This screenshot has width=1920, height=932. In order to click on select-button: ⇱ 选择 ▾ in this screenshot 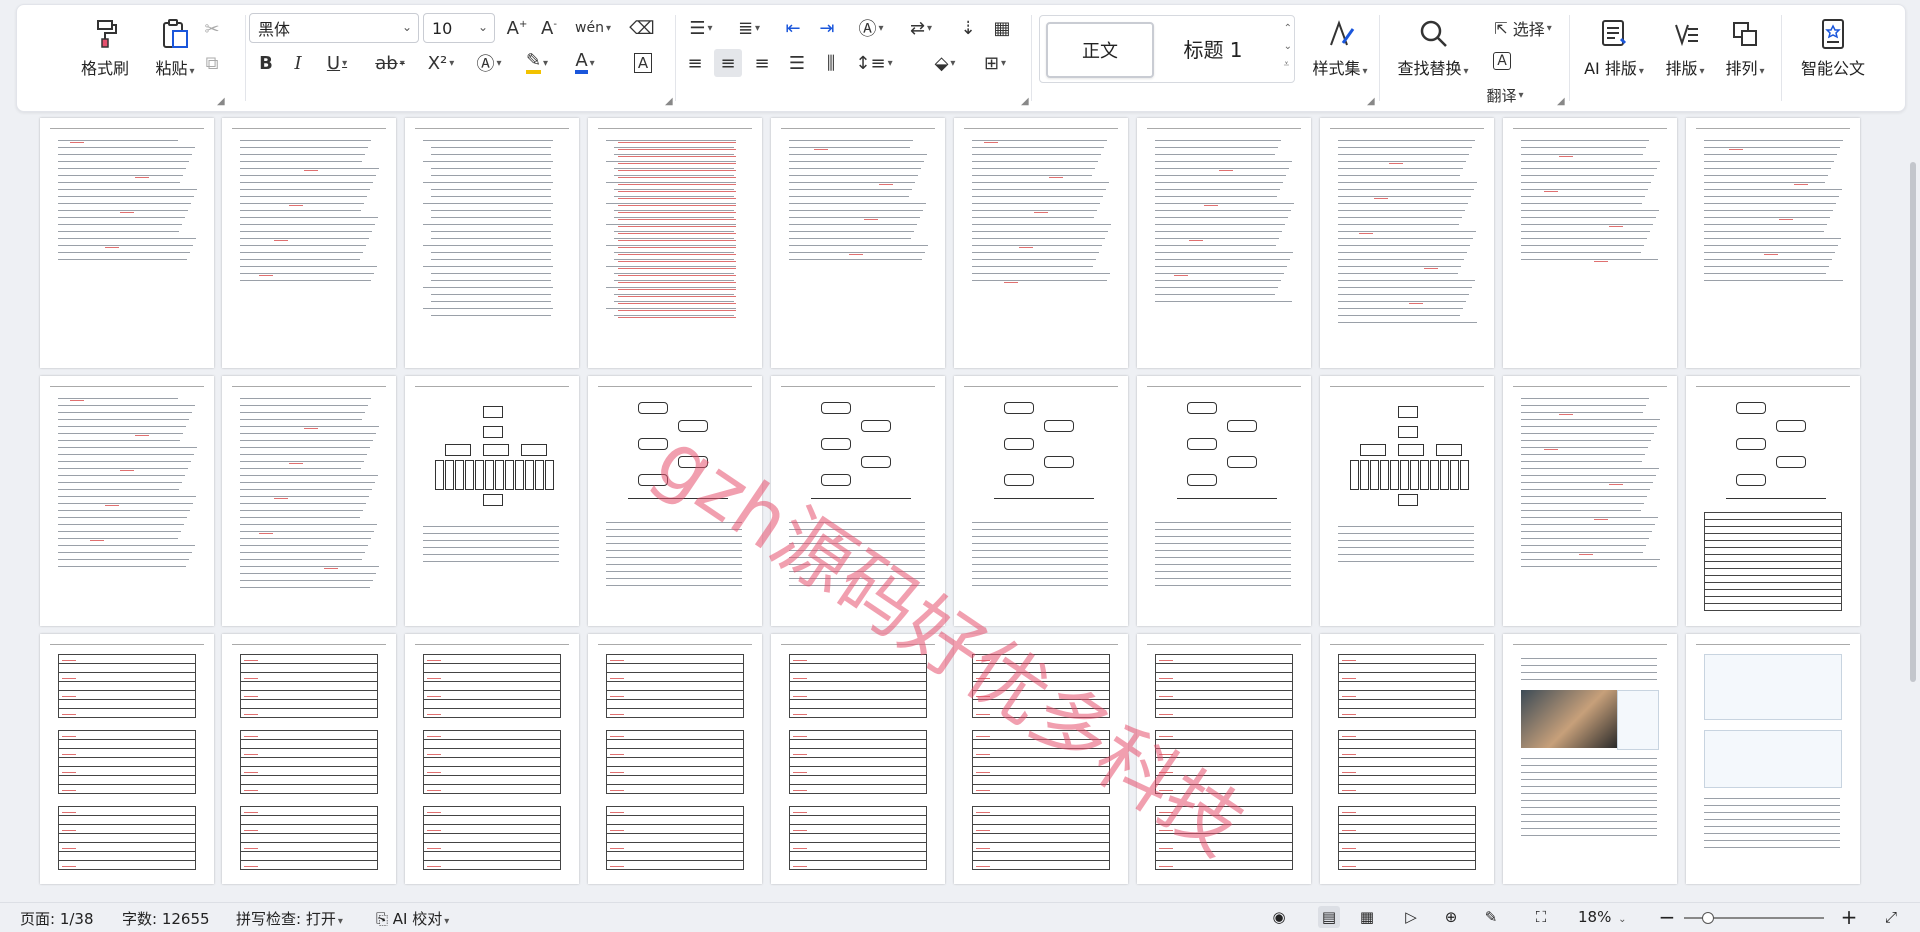, I will do `click(1523, 28)`.